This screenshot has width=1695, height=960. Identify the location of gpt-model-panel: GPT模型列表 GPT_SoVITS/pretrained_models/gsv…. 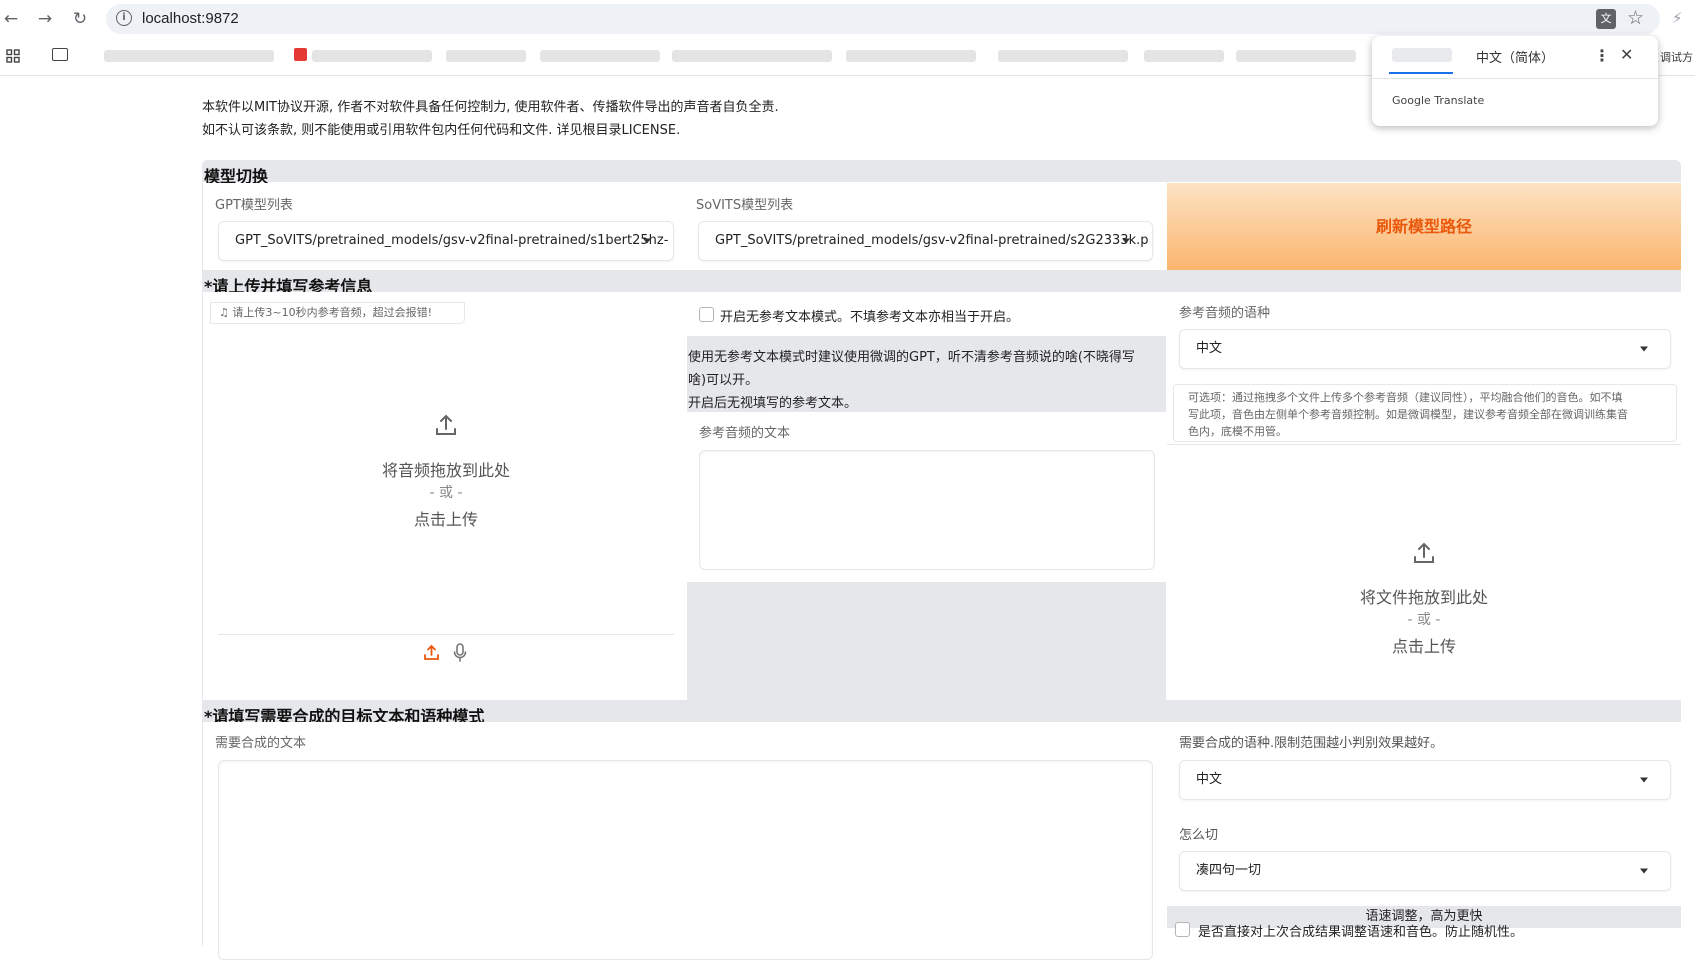
(444, 226).